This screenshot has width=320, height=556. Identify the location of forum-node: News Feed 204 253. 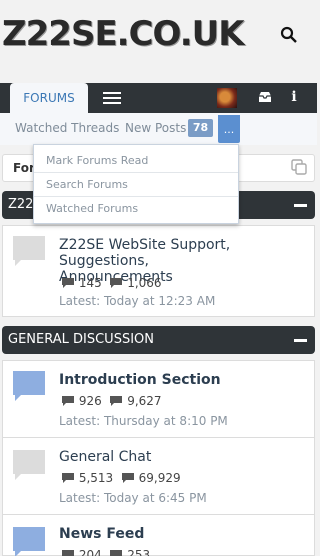
(158, 535).